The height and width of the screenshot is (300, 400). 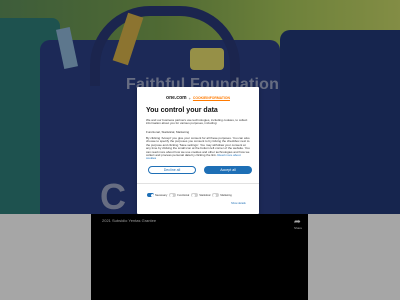 What do you see at coordinates (228, 170) in the screenshot?
I see `accept-all-button: Accept all` at bounding box center [228, 170].